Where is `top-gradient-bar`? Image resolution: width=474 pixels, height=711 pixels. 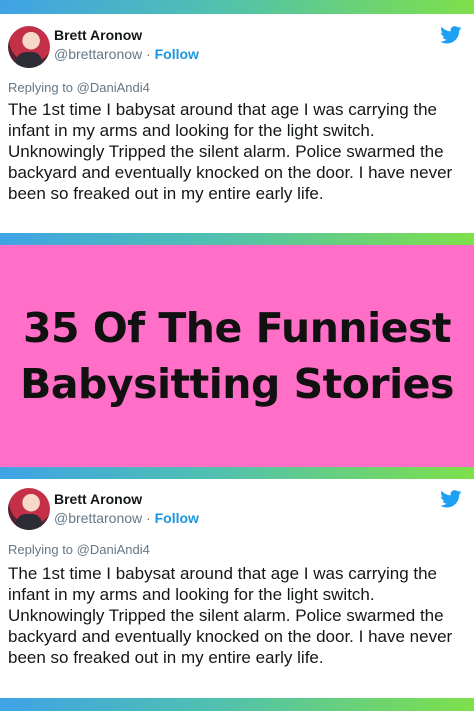
top-gradient-bar is located at coordinates (237, 7).